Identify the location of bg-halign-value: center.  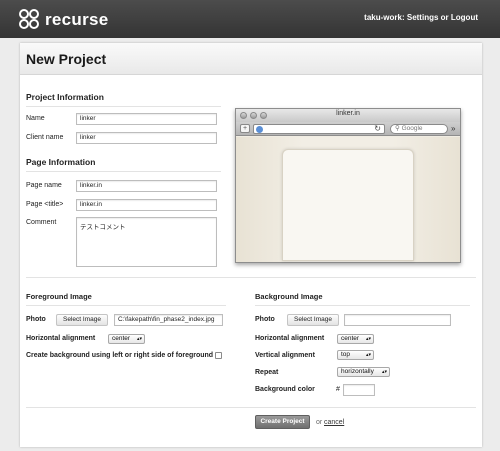
(350, 338).